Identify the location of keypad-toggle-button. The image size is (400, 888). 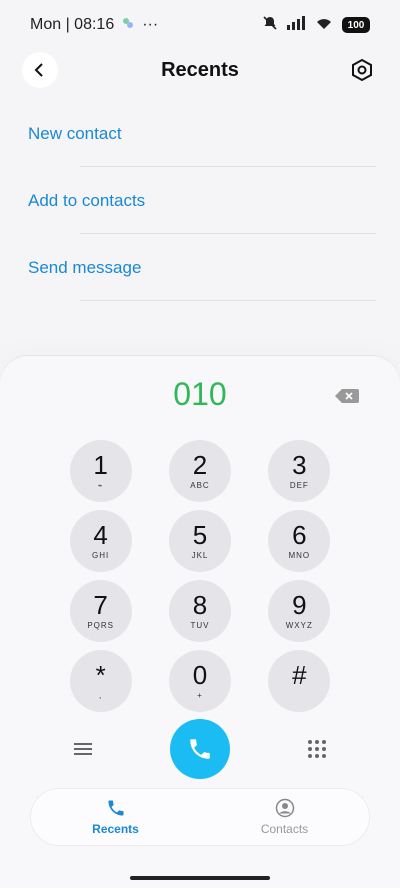
(317, 749).